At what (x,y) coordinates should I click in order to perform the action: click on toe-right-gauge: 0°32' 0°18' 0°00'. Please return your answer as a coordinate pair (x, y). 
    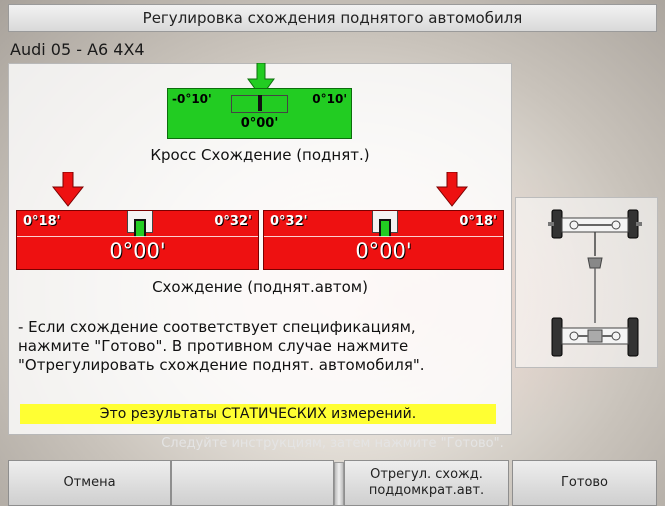
    Looking at the image, I should click on (383, 240).